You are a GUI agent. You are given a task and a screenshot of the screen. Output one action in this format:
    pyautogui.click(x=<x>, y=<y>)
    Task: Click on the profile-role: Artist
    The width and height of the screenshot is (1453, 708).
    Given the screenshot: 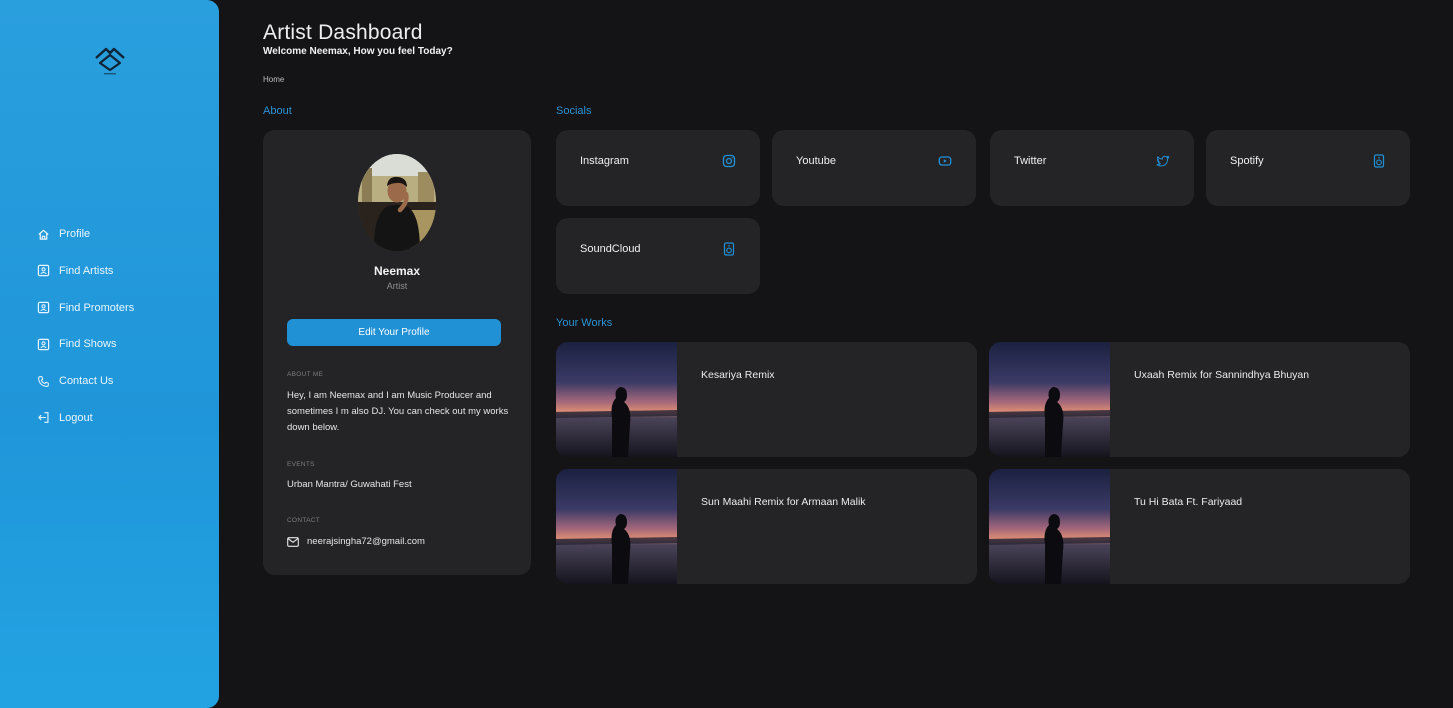 What is the action you would take?
    pyautogui.click(x=397, y=286)
    